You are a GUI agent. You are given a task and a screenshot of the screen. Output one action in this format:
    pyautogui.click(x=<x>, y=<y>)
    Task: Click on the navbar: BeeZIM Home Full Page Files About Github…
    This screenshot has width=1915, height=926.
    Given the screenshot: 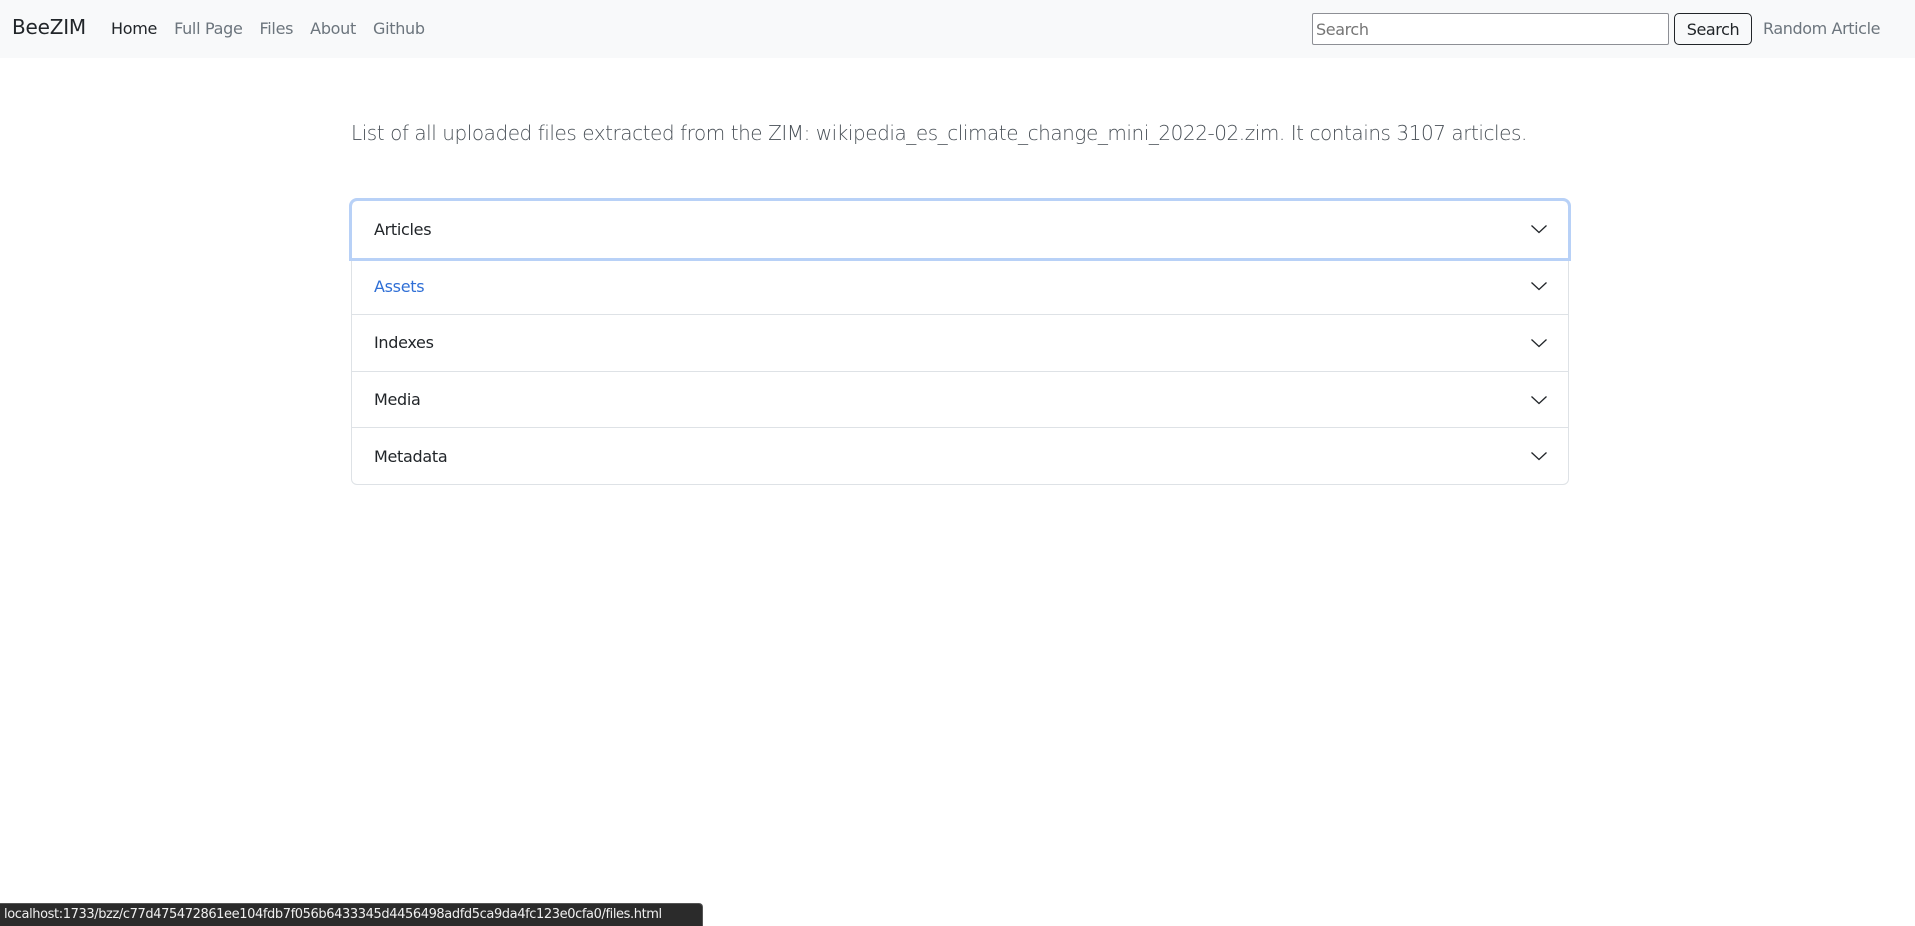 What is the action you would take?
    pyautogui.click(x=957, y=29)
    